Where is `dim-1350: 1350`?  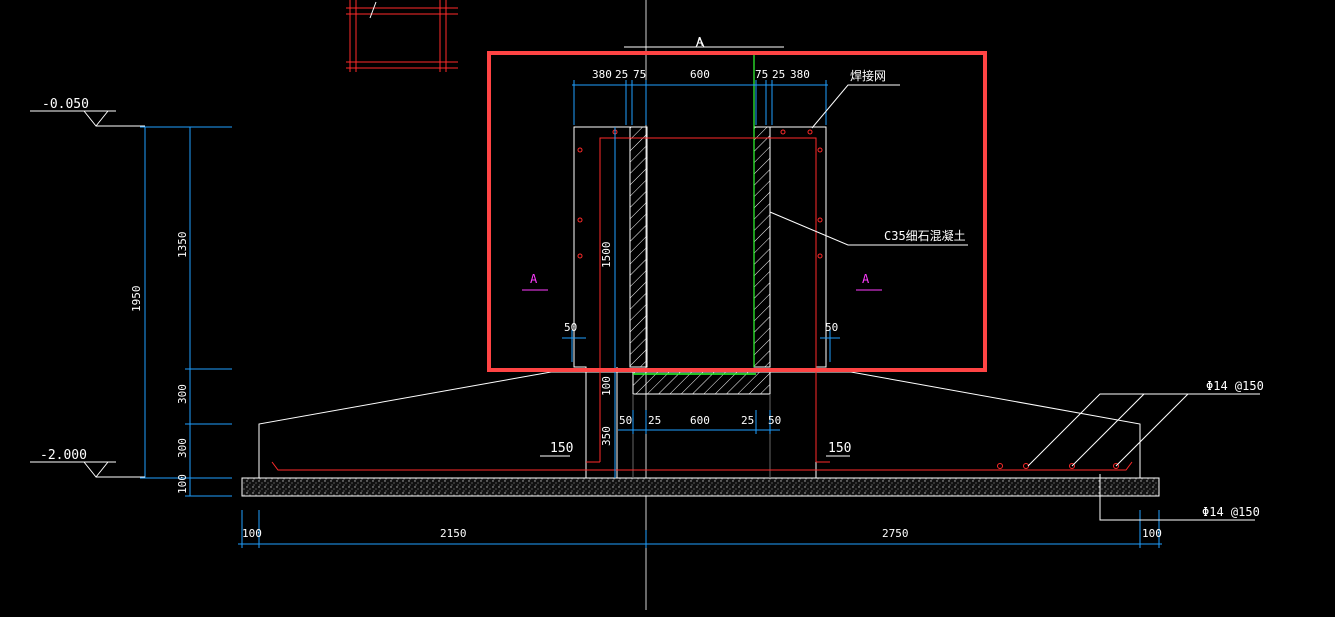
dim-1350: 1350 is located at coordinates (182, 245).